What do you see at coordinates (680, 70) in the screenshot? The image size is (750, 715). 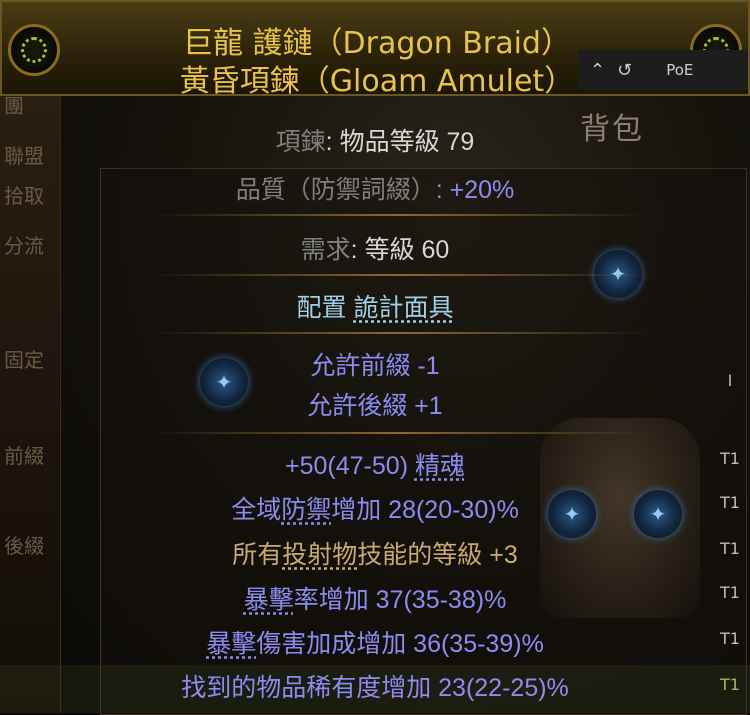 I see `topbar-text: PoE` at bounding box center [680, 70].